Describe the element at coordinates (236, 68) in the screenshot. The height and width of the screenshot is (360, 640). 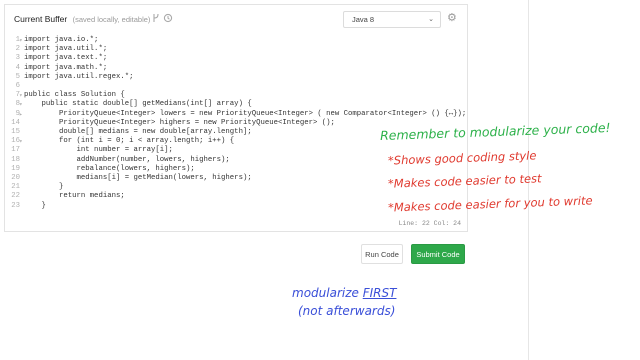
I see `code-line: 4 import java.math.*;` at that location.